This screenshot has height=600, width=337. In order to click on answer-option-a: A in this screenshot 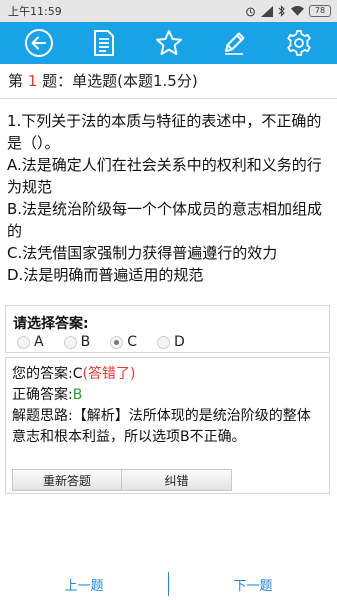, I will do `click(30, 342)`.